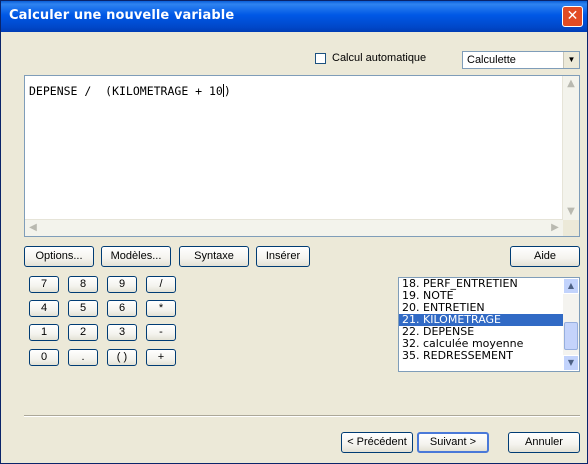 This screenshot has width=588, height=464. What do you see at coordinates (83, 284) in the screenshot?
I see `key-8: 8` at bounding box center [83, 284].